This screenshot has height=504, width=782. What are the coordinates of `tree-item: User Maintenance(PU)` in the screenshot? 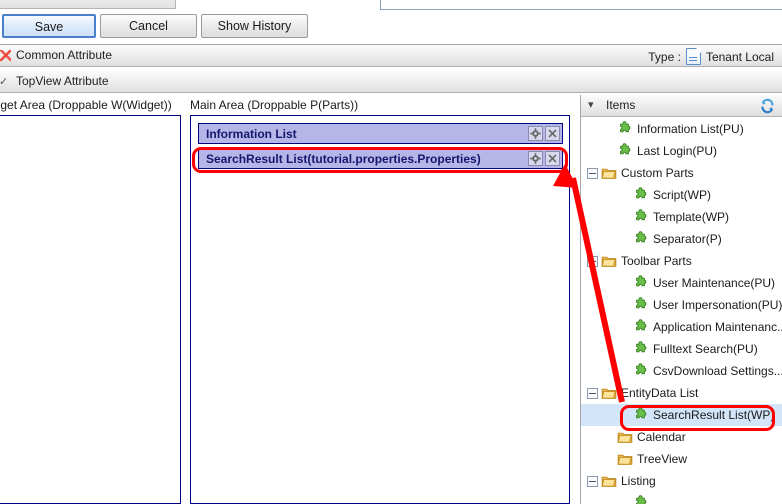 It's located at (681, 283).